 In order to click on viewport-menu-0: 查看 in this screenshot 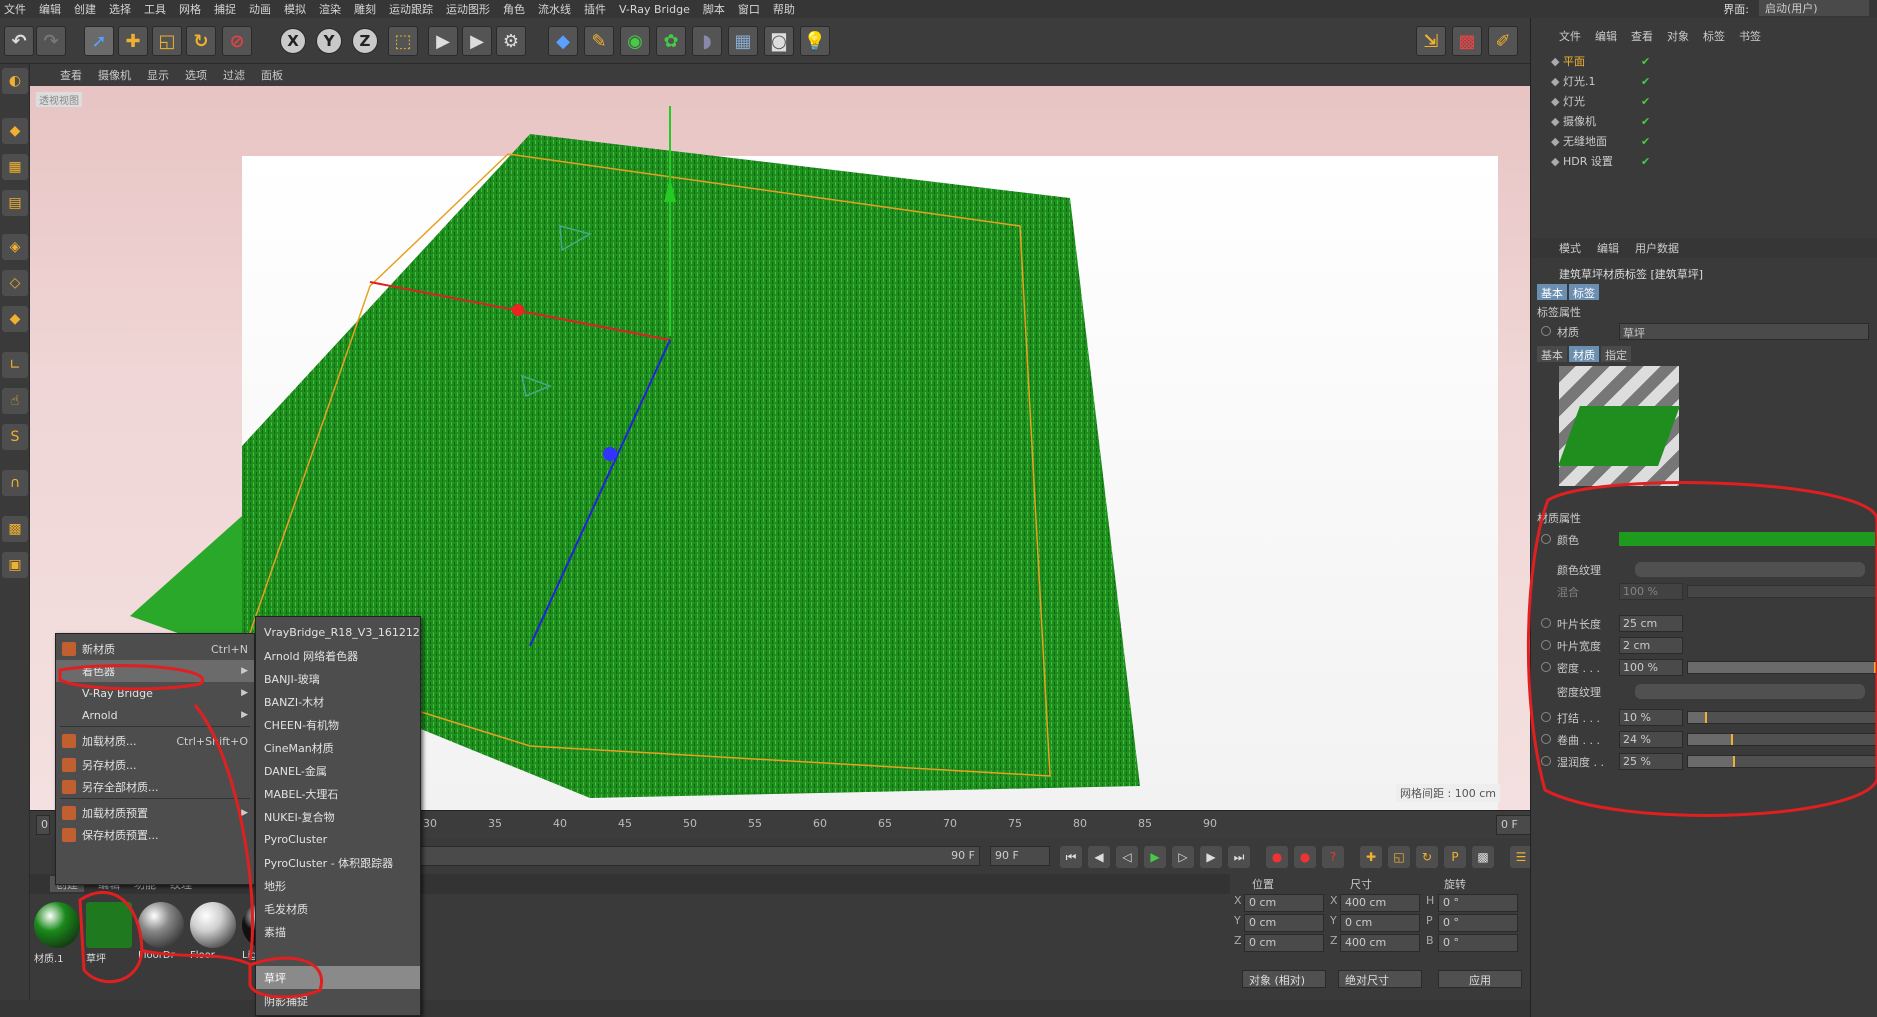, I will do `click(71, 75)`.